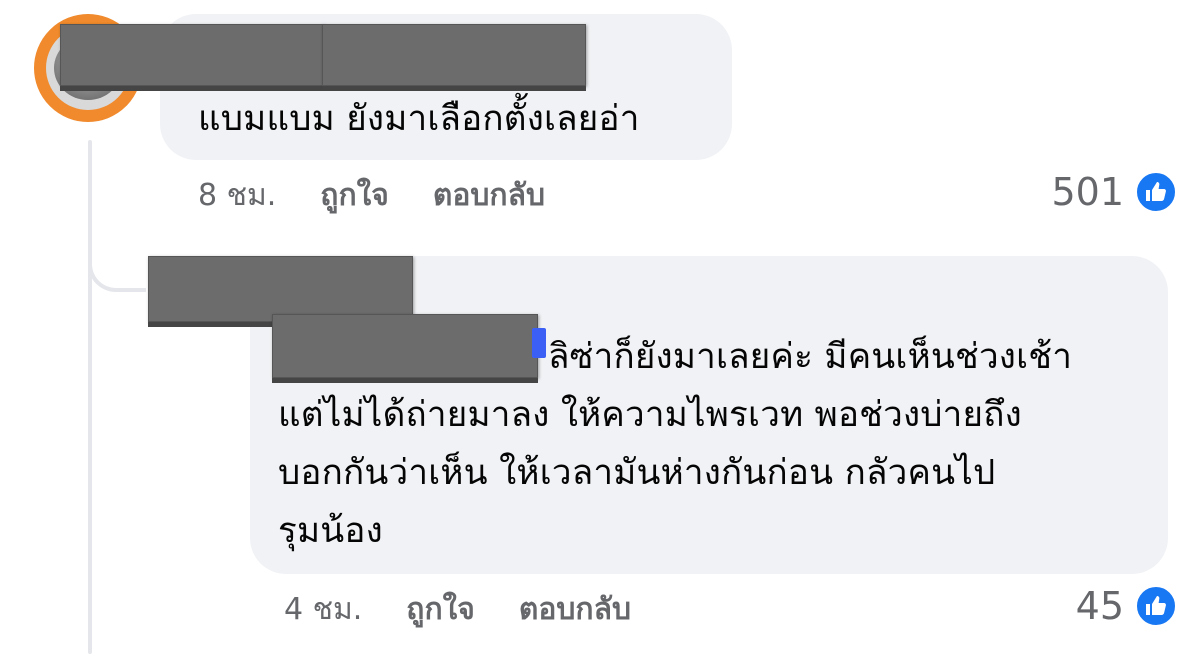  I want to click on comment-actions: 8 ชม. ถูกใจ ตอบกลับ, so click(371, 196).